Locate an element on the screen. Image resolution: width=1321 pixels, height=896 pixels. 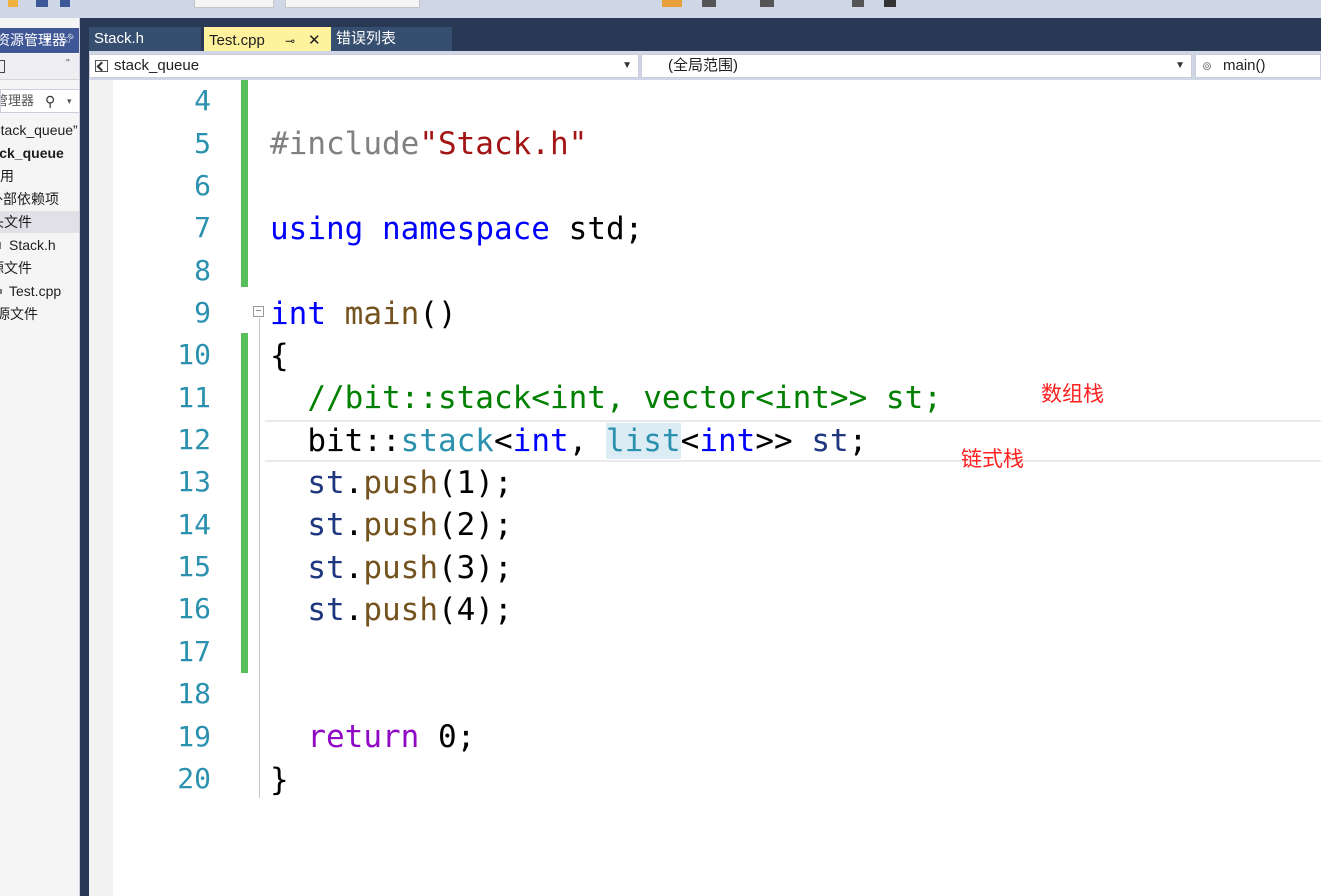
tree-item-header-files: 头文件 is located at coordinates (39, 222).